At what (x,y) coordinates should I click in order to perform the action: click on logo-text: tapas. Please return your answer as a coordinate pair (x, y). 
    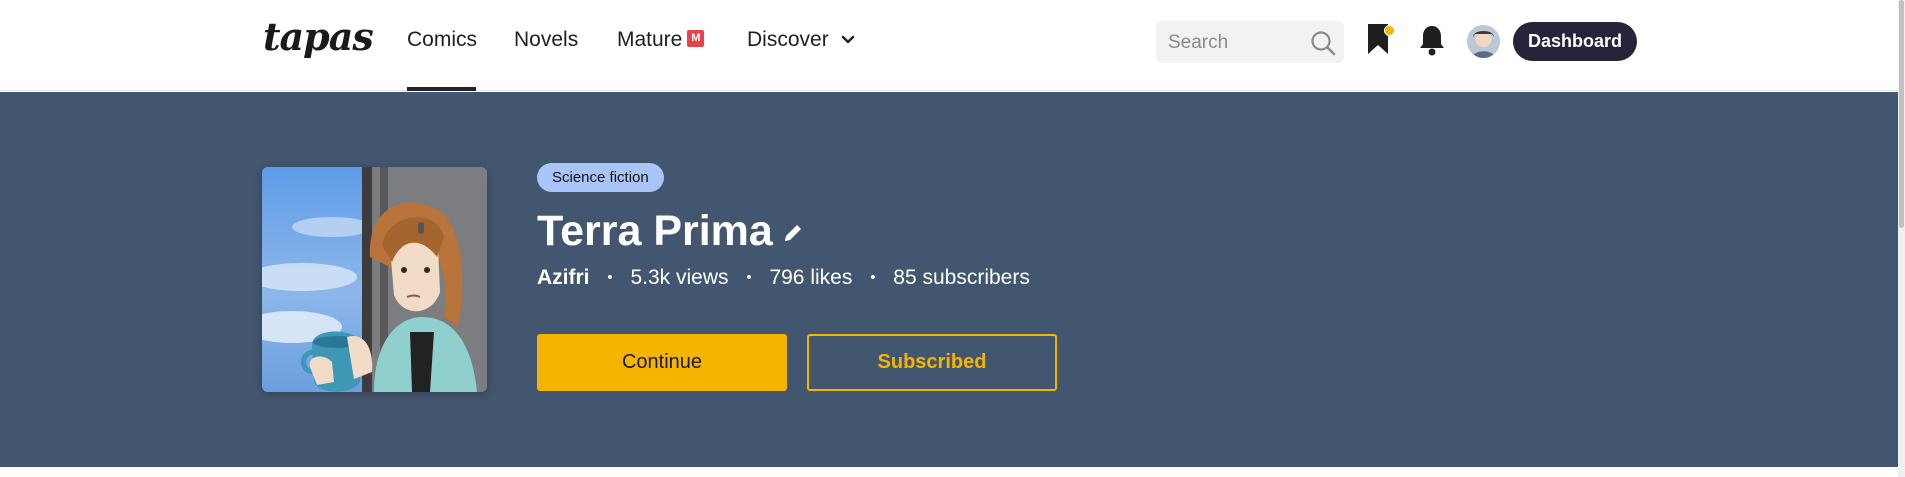
    Looking at the image, I should click on (318, 38).